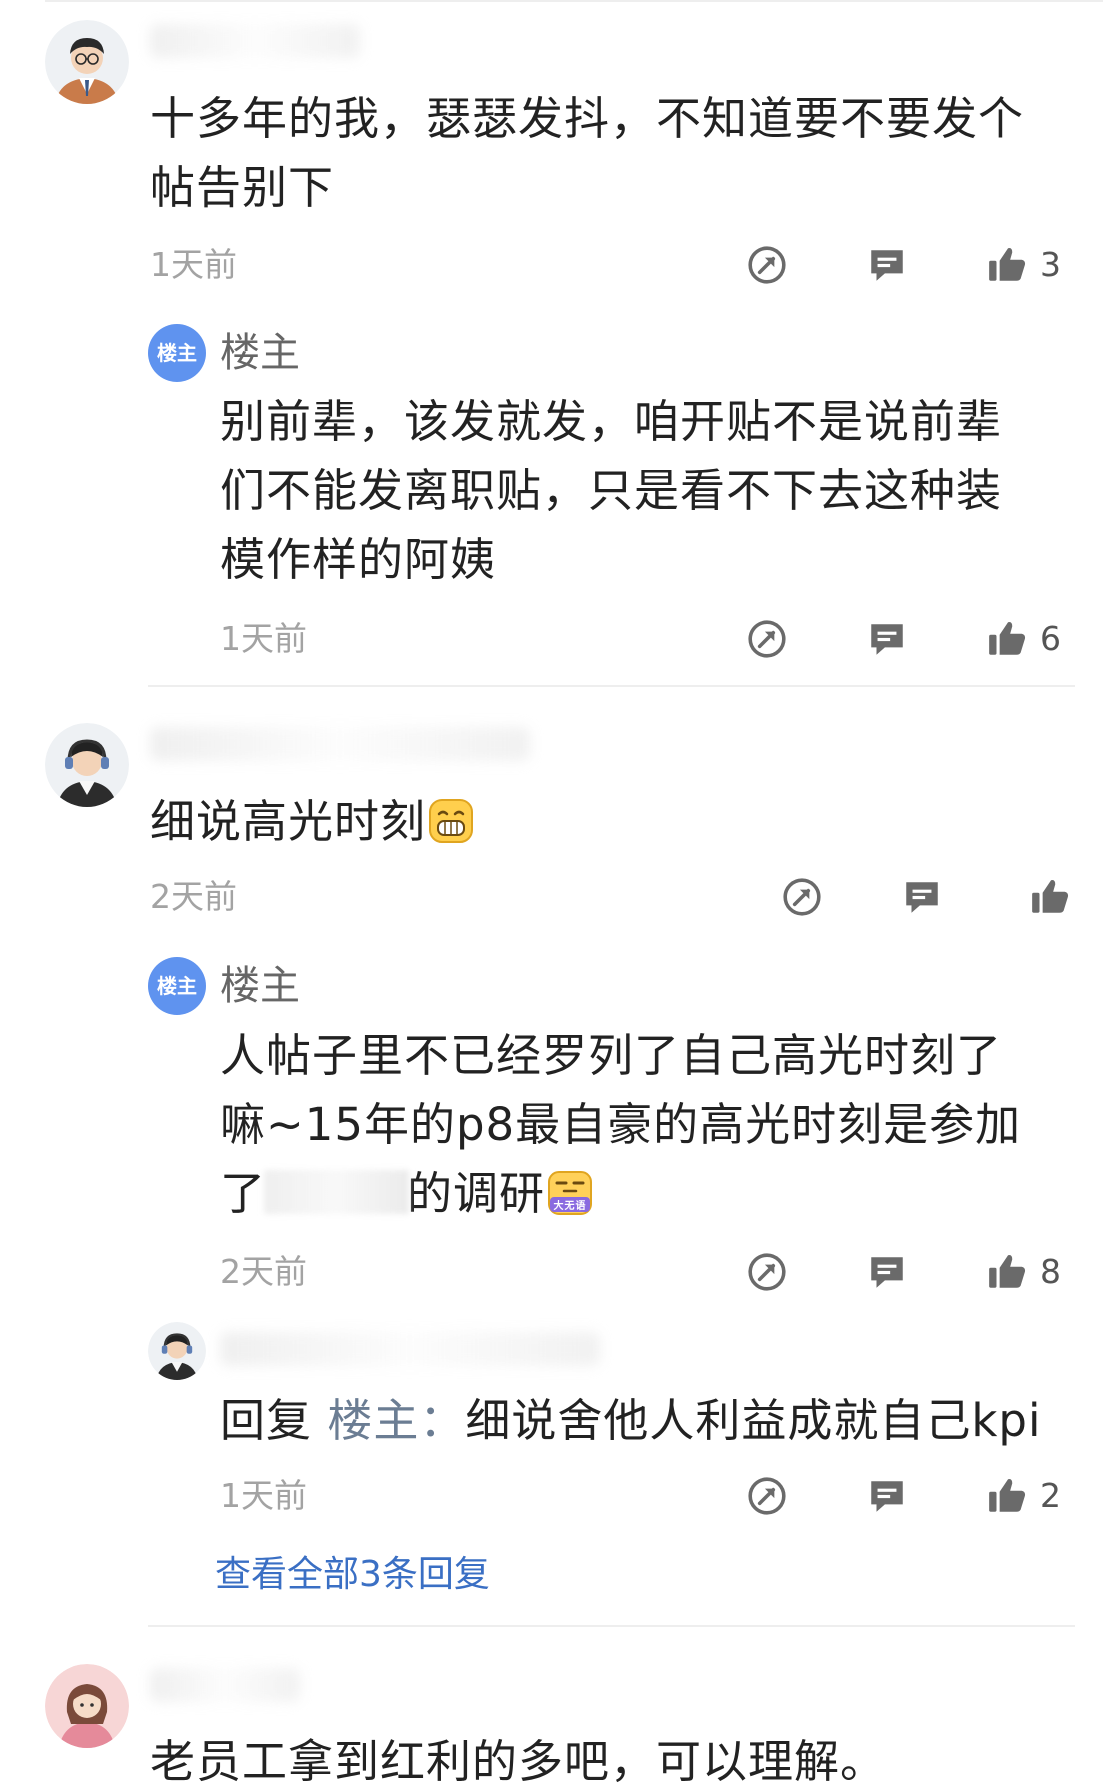  What do you see at coordinates (451, 821) in the screenshot?
I see `grin-emoji` at bounding box center [451, 821].